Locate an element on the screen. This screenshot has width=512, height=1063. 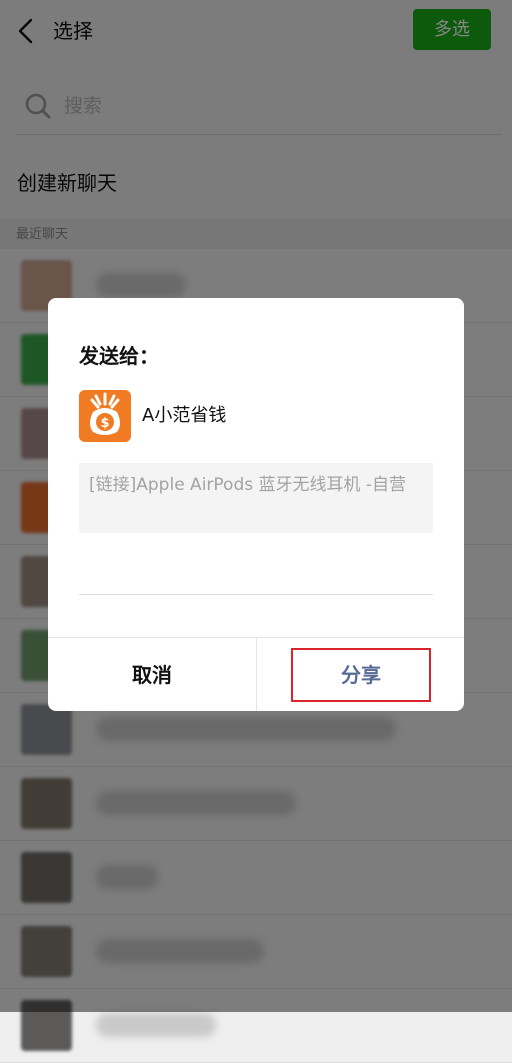
link-preview: [链接]Apple AirPods 蓝牙无线耳机 -自营 is located at coordinates (256, 498).